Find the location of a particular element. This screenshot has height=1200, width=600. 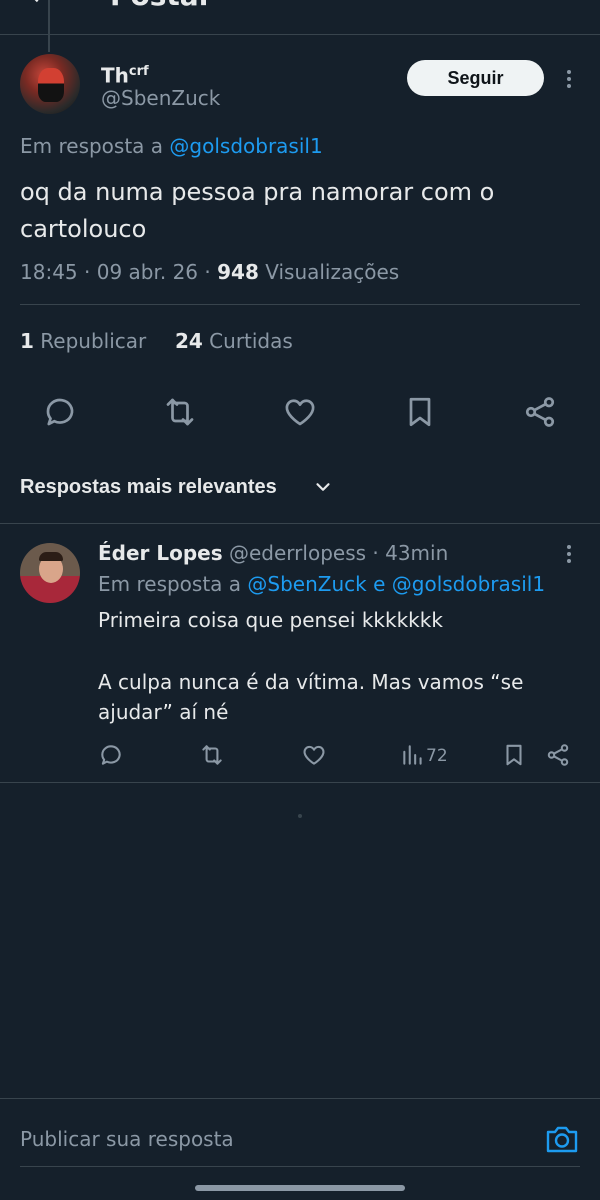

reply-context: Em resposta a @SbenZuck e @golsdobrasil1 is located at coordinates (322, 584).